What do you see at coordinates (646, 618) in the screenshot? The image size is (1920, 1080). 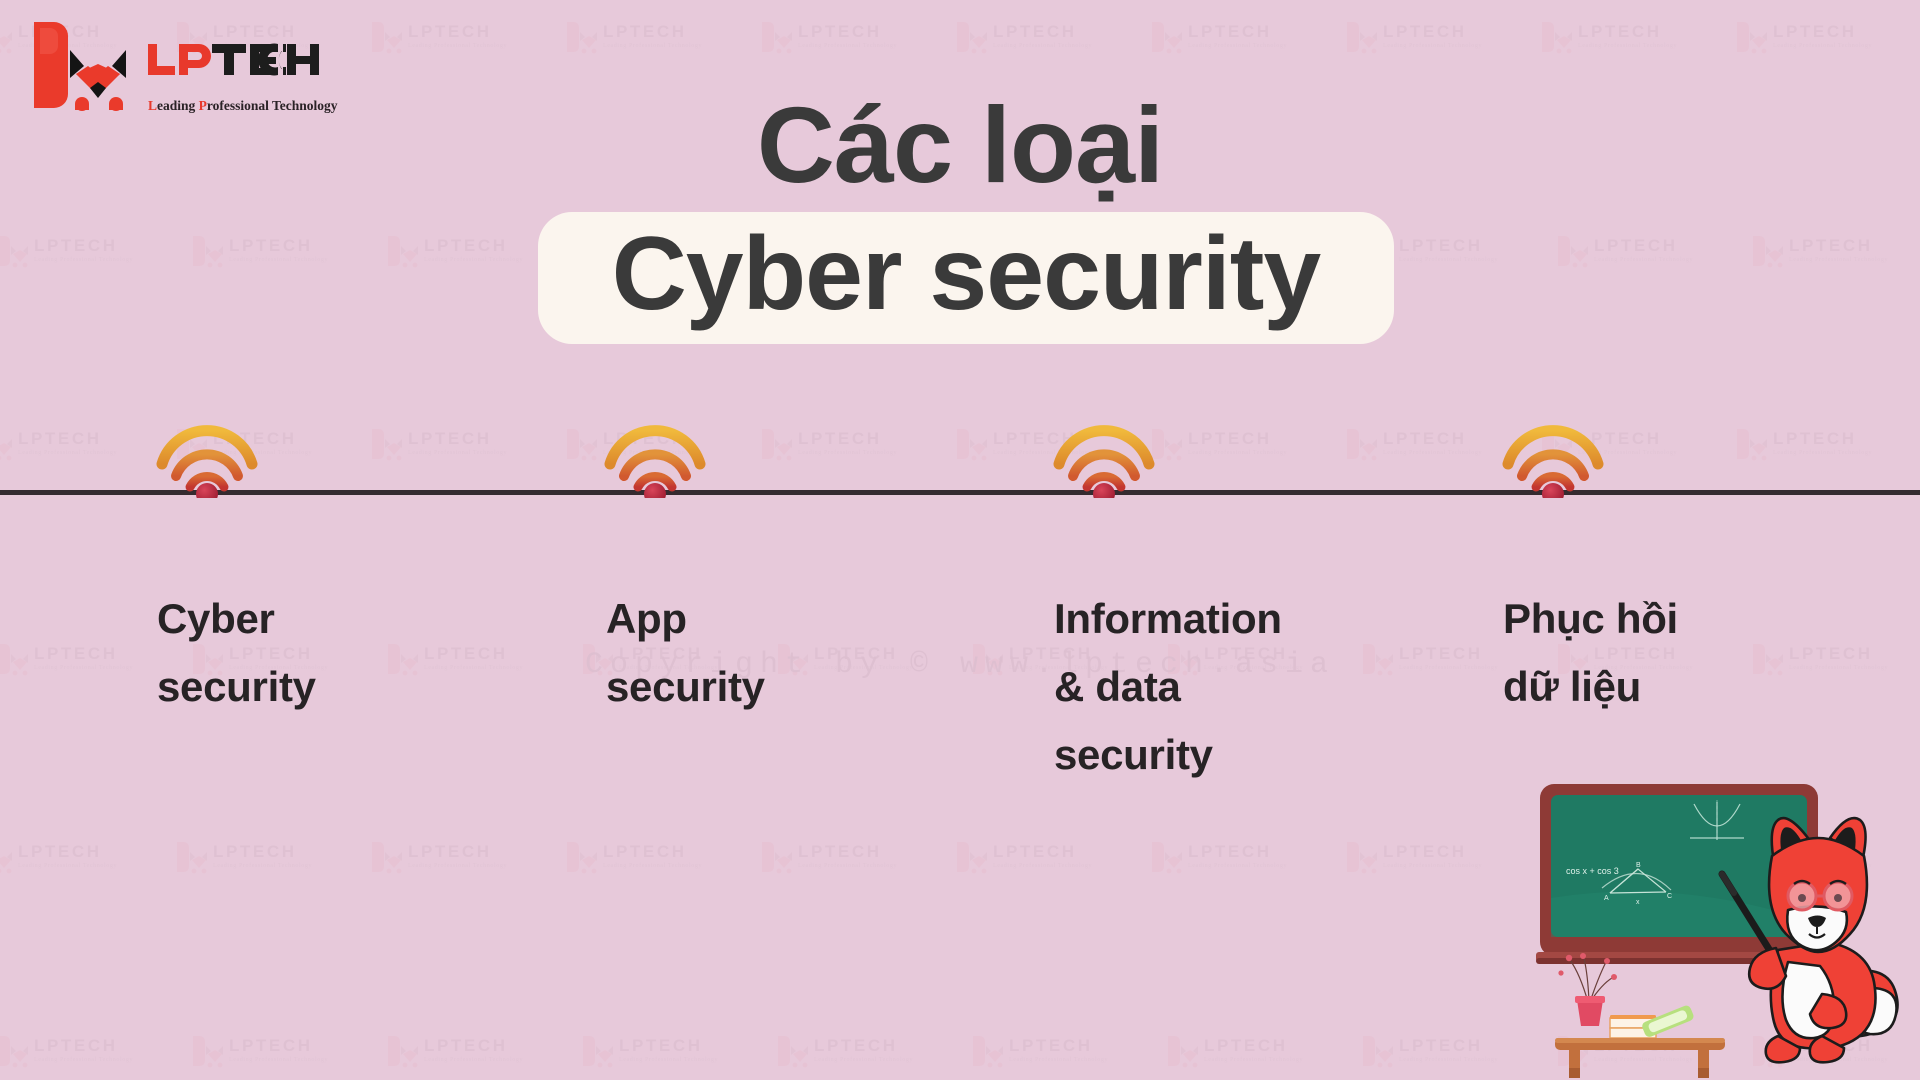 I see `label-line: App` at bounding box center [646, 618].